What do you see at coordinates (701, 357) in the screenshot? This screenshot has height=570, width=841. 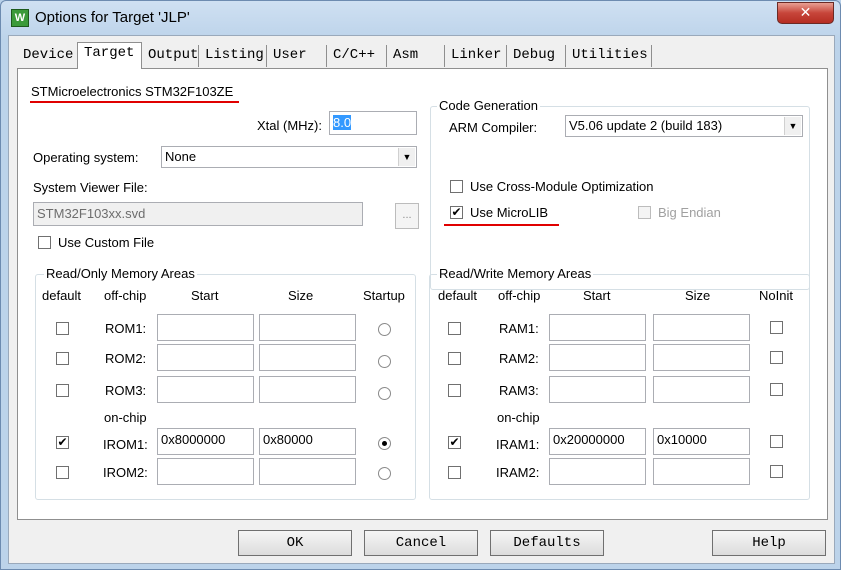 I see `ram2-size-input` at bounding box center [701, 357].